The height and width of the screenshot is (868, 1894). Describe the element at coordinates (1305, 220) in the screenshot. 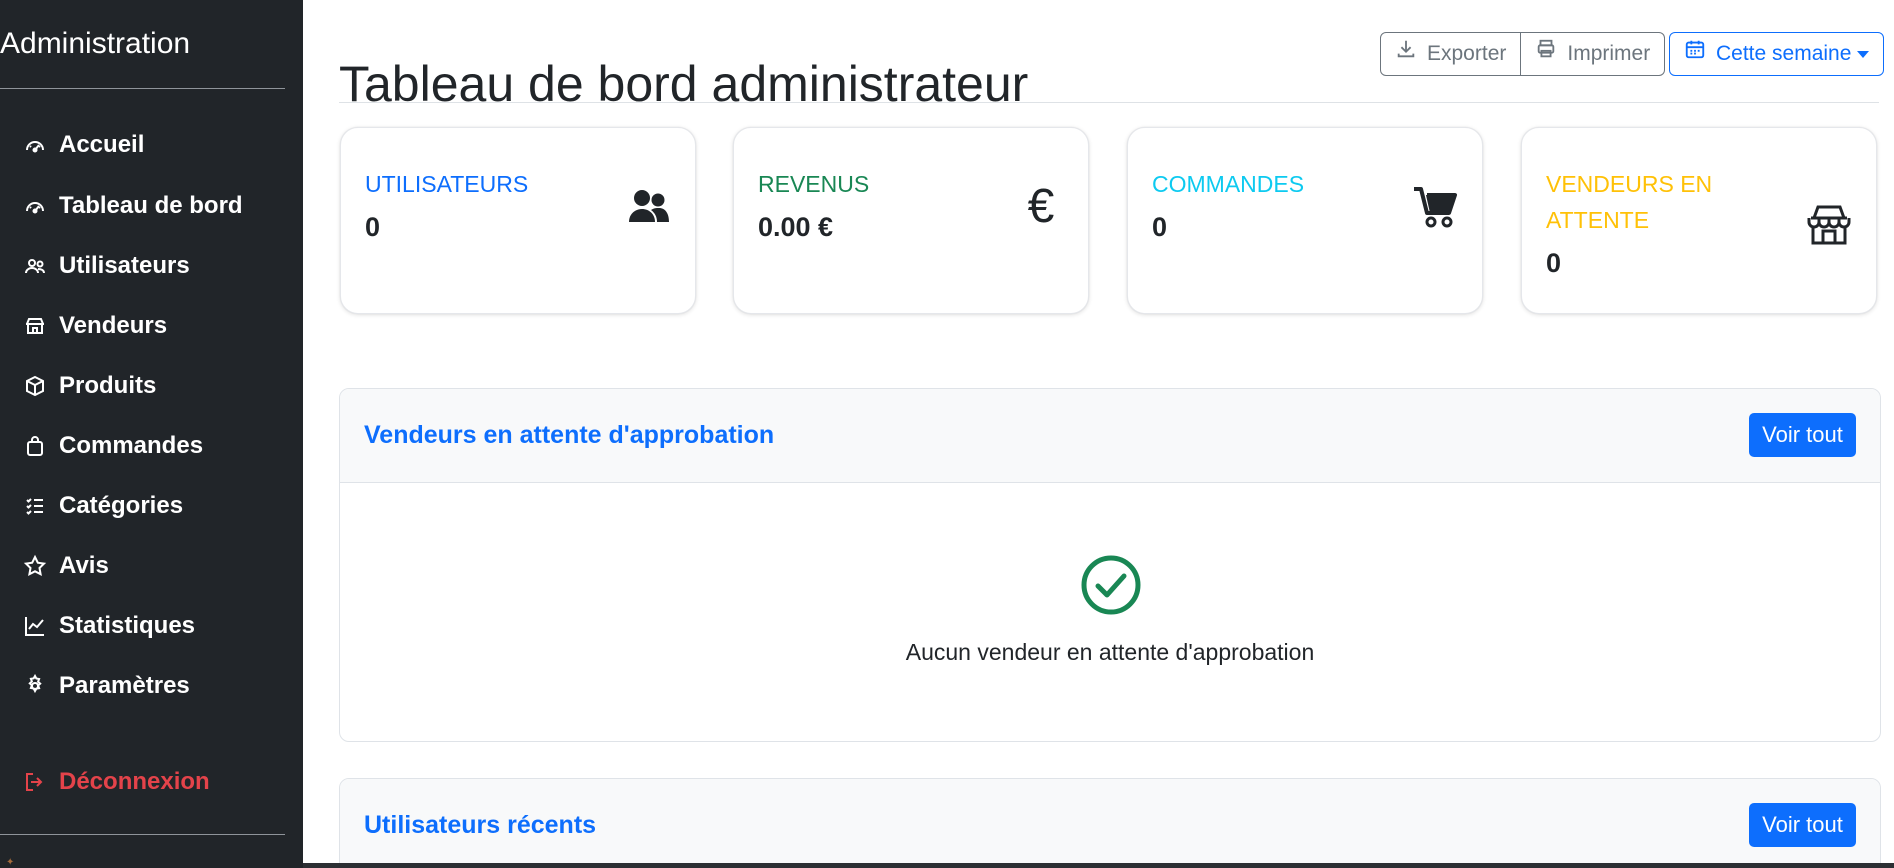

I see `stat-card-orders: COMMANDES 0` at that location.